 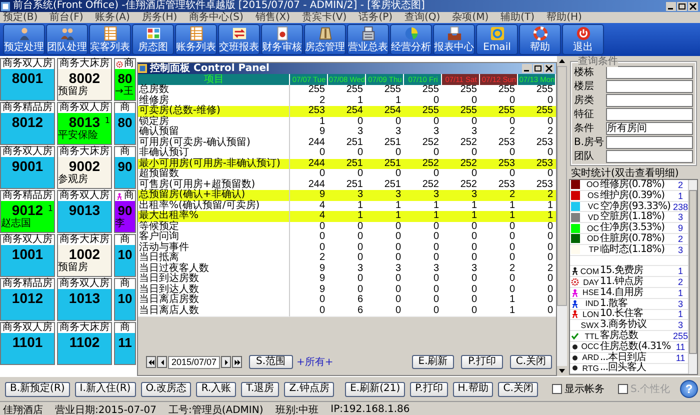 What do you see at coordinates (583, 39) in the screenshot?
I see `toolbar-button: 退出` at bounding box center [583, 39].